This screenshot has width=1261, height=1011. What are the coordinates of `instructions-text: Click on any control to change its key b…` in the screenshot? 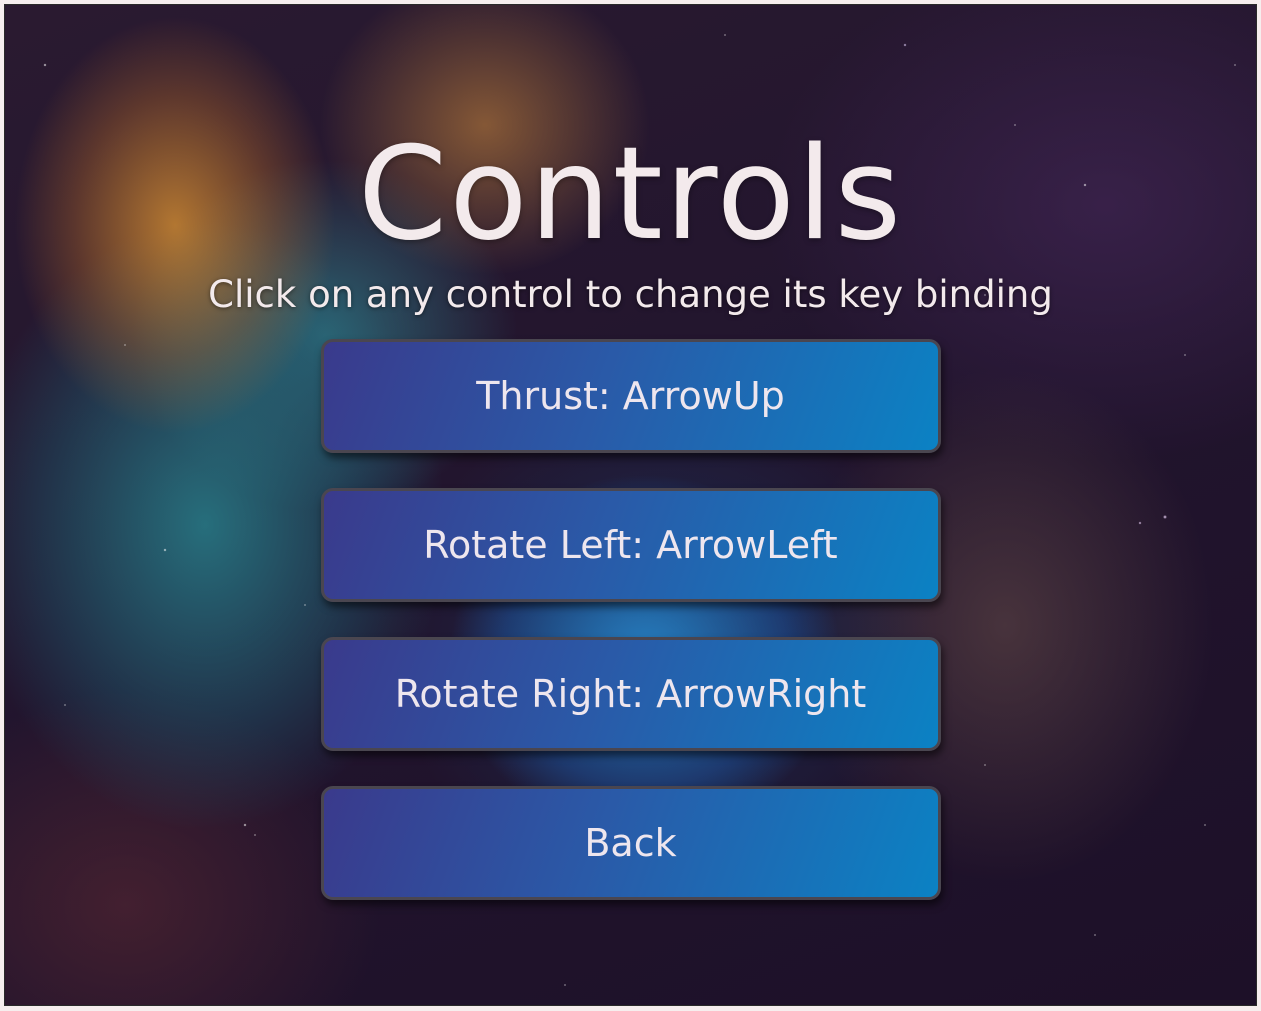 It's located at (630, 294).